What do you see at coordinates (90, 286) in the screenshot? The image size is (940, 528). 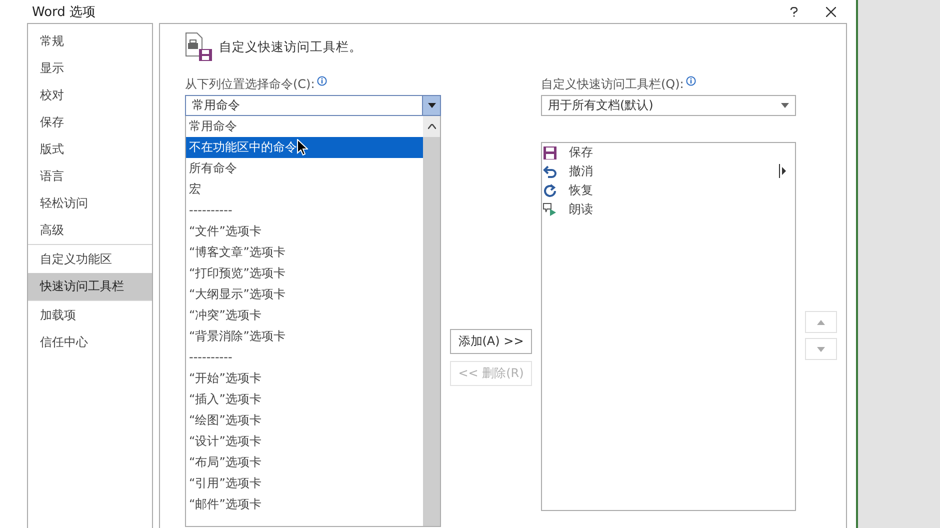 I see `sidebar-item: 快速访问工具栏` at bounding box center [90, 286].